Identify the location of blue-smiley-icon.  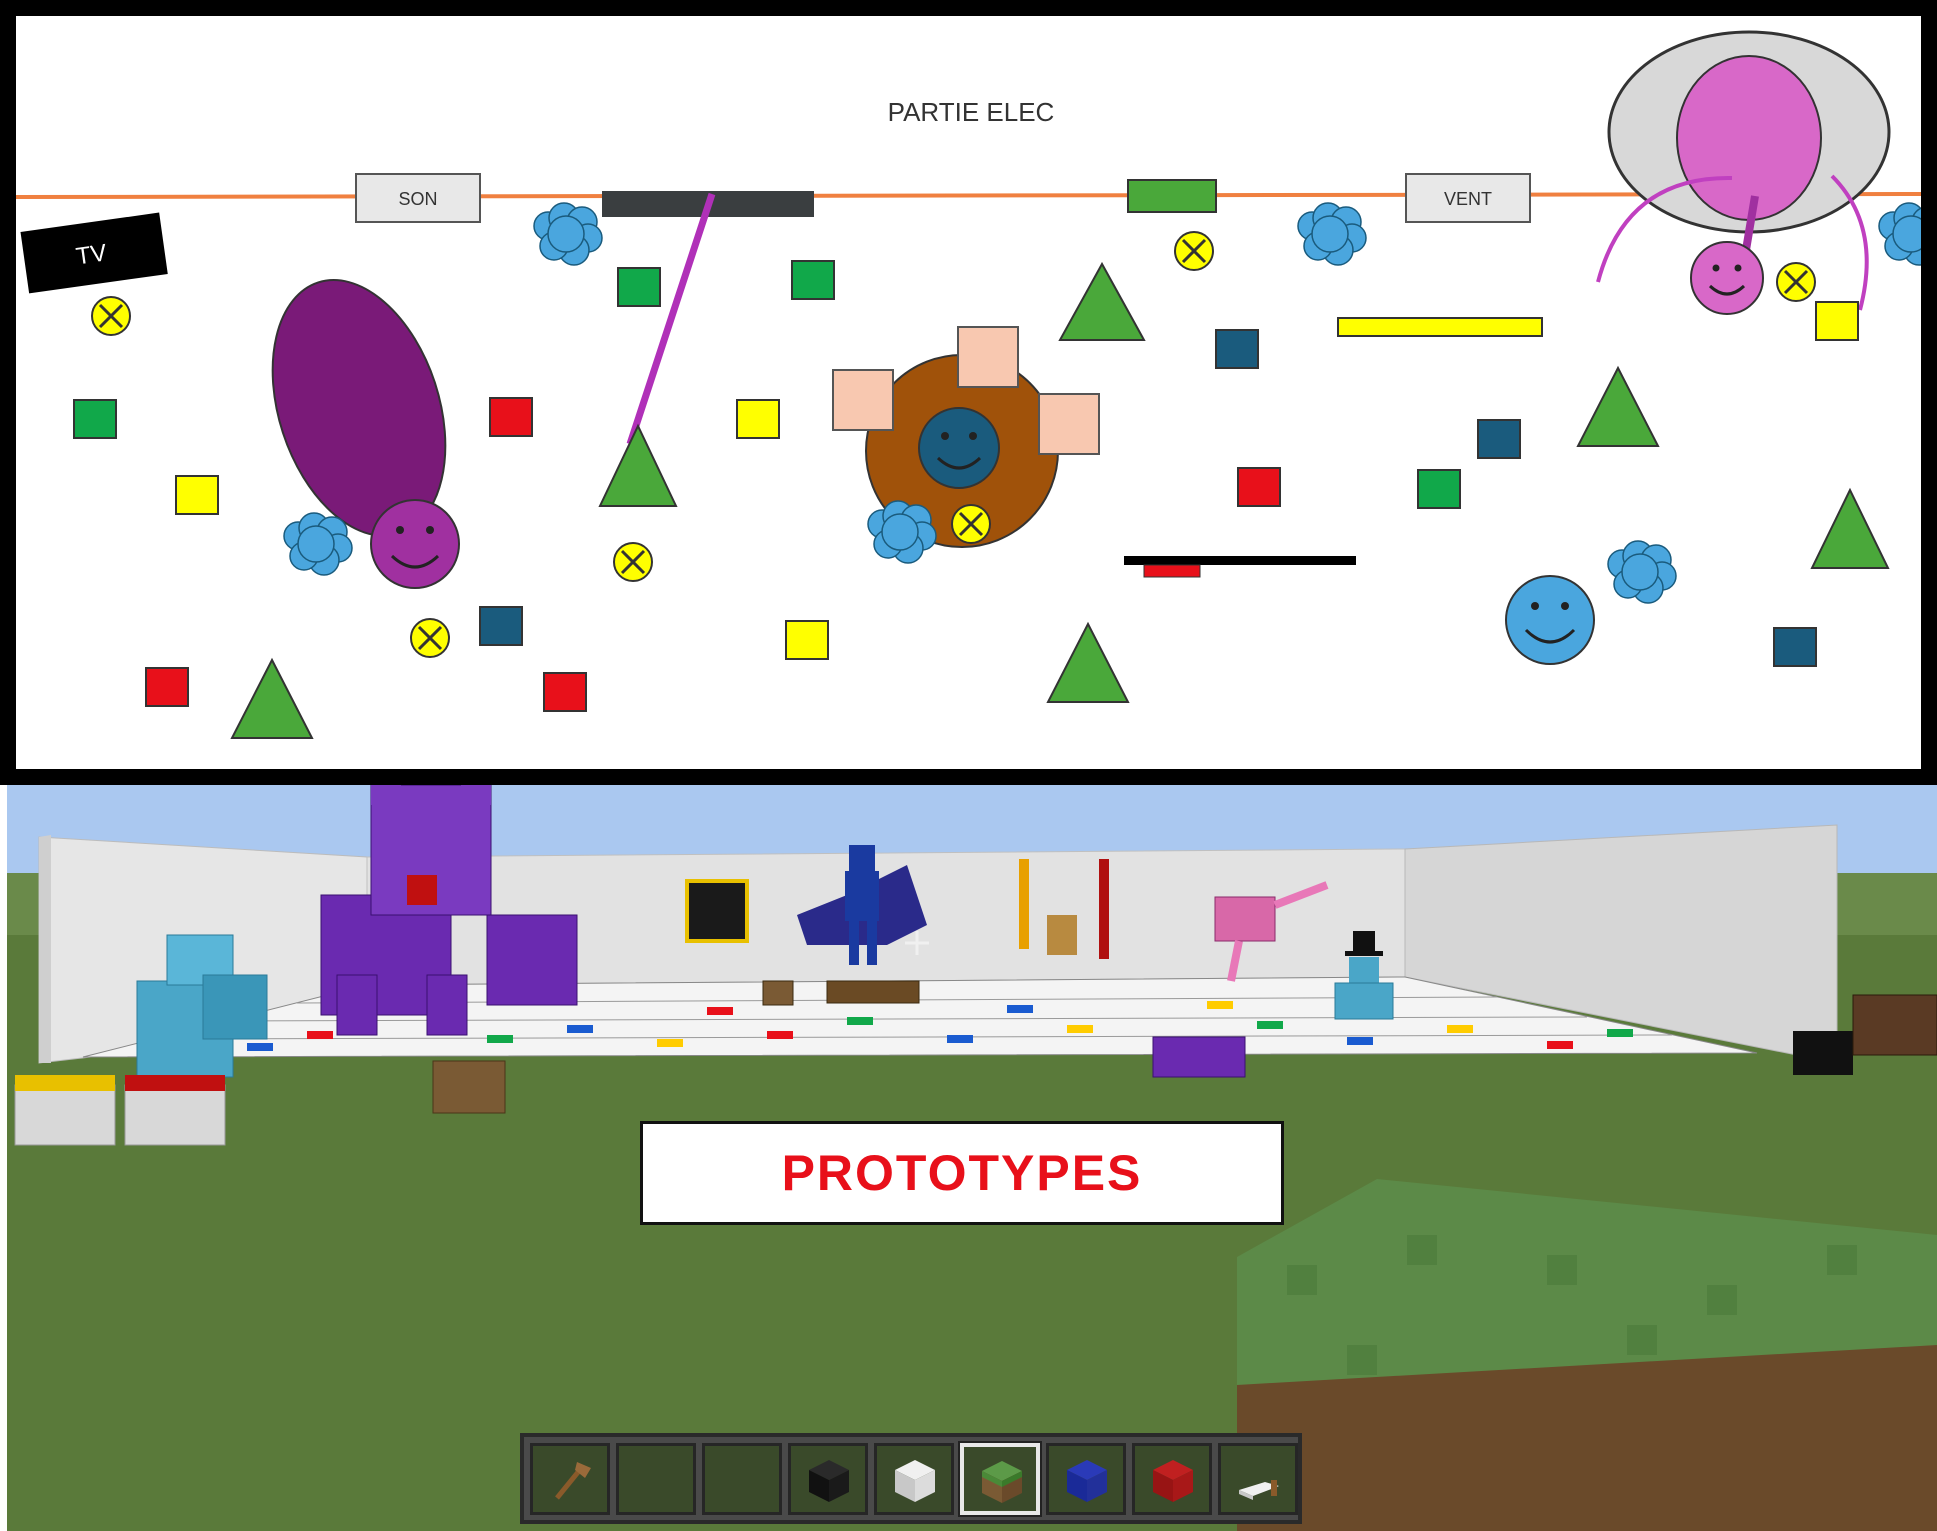
(1550, 620).